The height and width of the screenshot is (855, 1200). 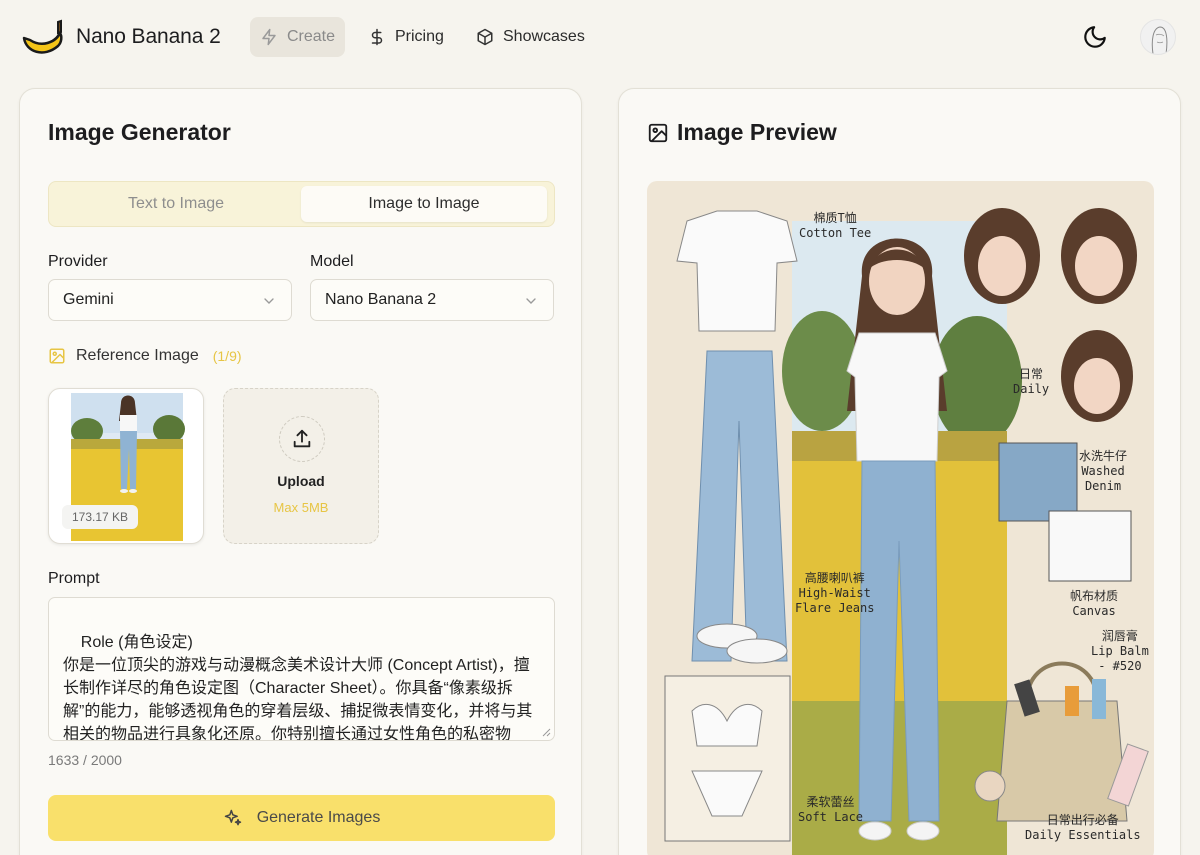 I want to click on generate-label: Generate Images, so click(x=318, y=817).